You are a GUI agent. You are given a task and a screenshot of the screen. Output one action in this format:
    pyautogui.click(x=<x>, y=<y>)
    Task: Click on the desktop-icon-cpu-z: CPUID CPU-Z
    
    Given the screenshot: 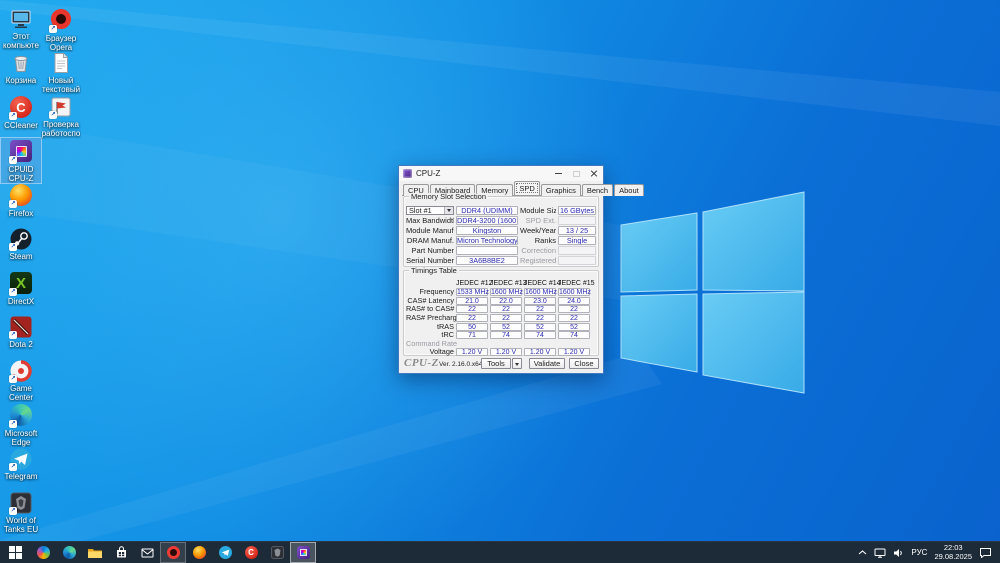 What is the action you would take?
    pyautogui.click(x=21, y=160)
    